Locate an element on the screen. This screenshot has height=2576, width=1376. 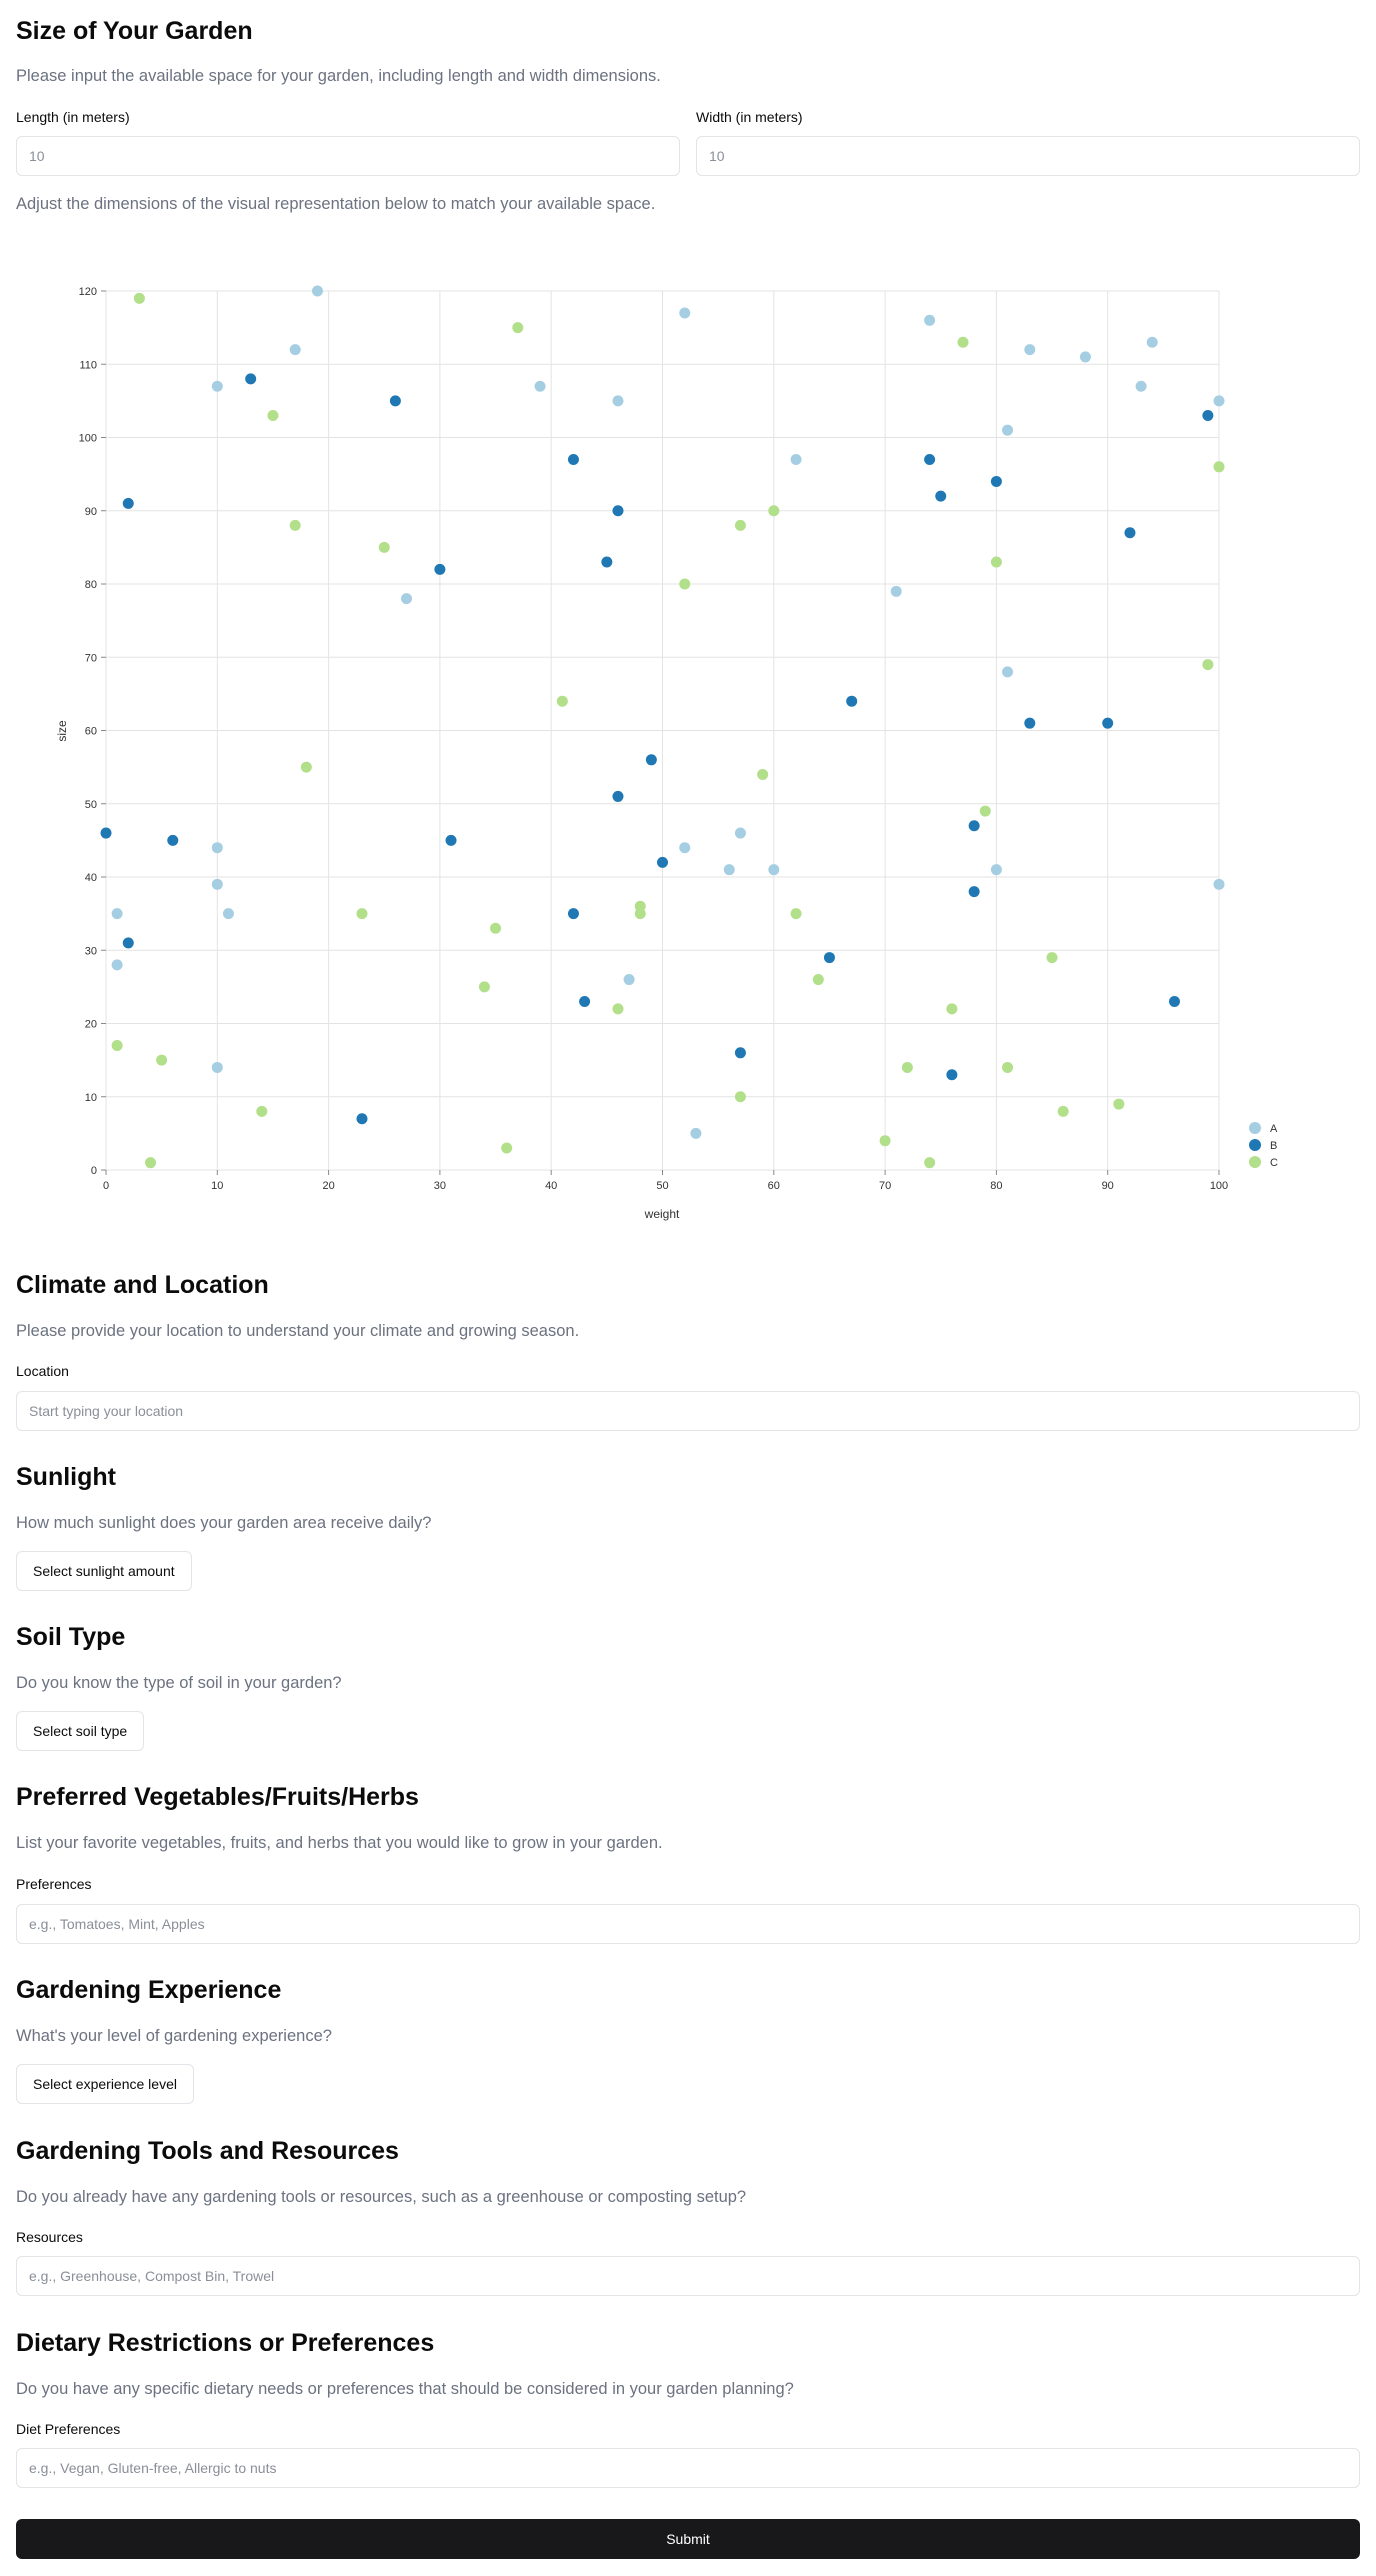
preferences-input is located at coordinates (688, 1924).